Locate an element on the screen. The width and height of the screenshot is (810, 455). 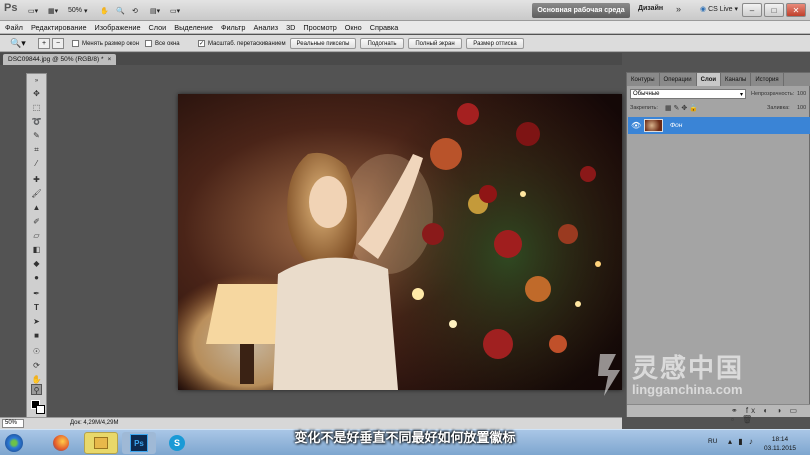
lock-icons: ▦ ✎ ✥ 🔒 is located at coordinates (681, 108).